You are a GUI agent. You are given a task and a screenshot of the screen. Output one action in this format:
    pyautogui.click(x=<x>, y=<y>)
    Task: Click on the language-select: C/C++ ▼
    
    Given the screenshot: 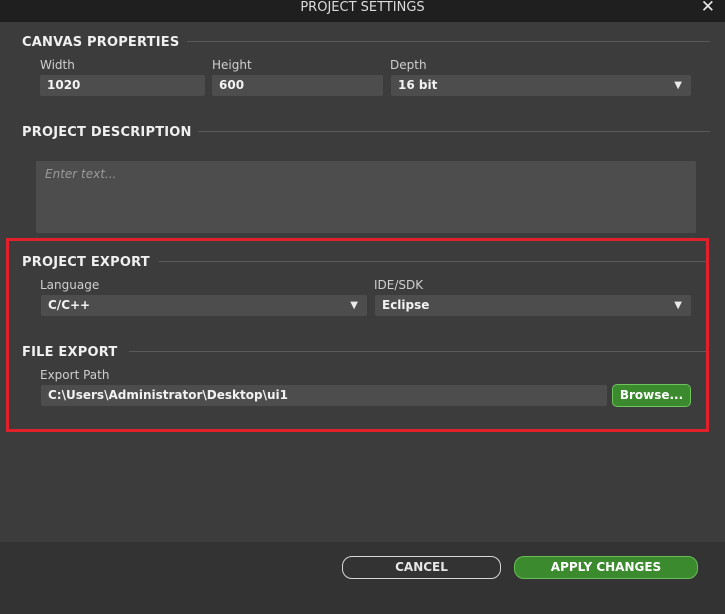 What is the action you would take?
    pyautogui.click(x=204, y=305)
    